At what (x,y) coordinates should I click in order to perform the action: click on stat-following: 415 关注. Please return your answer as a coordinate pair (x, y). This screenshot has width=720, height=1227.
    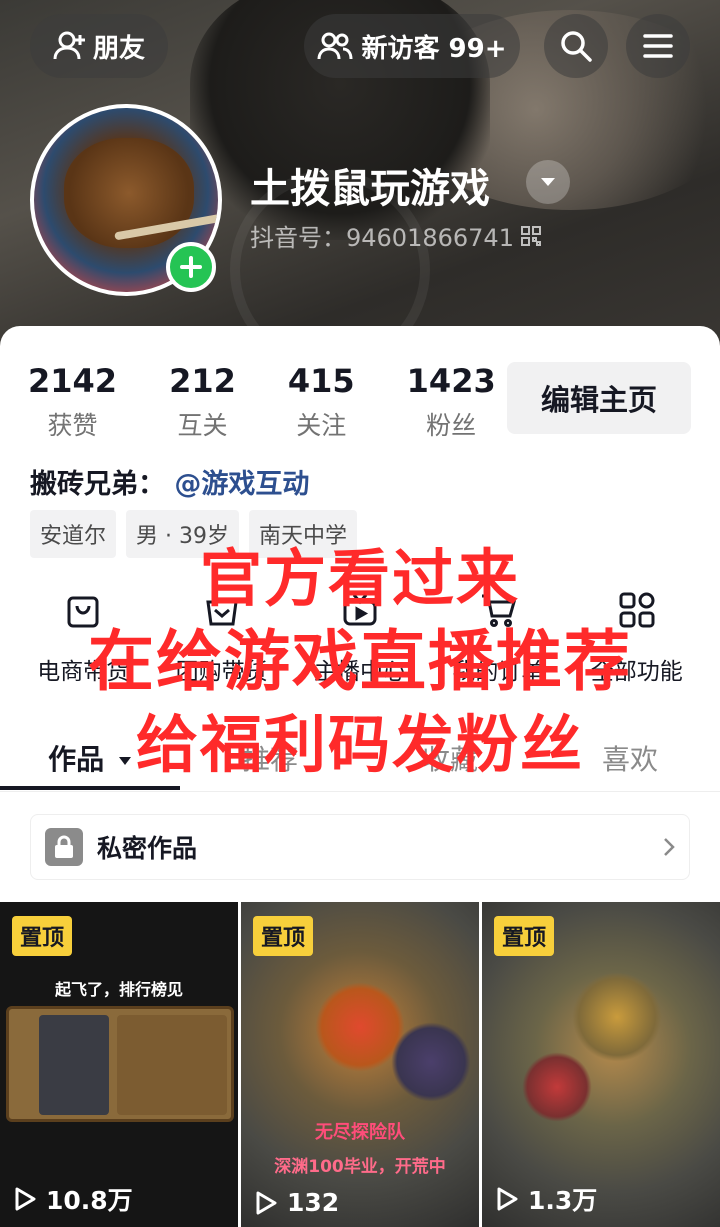
    Looking at the image, I should click on (321, 402).